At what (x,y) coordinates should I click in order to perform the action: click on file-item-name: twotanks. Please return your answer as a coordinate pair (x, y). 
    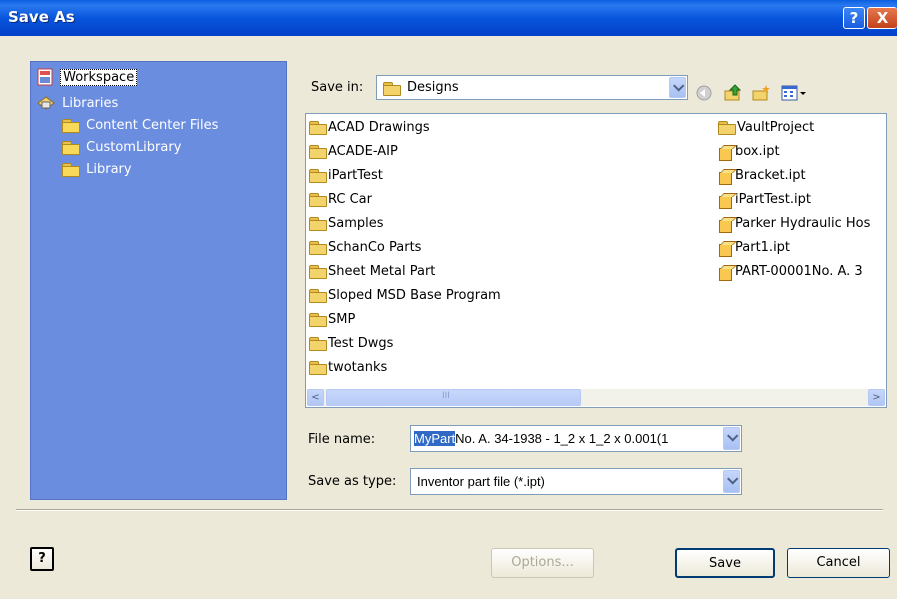
    Looking at the image, I should click on (358, 367).